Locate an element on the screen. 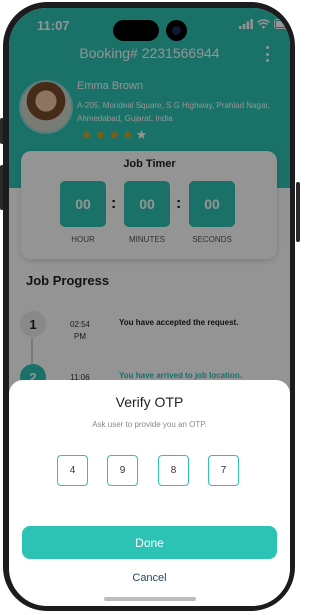 The width and height of the screenshot is (320, 615). power-button is located at coordinates (298, 212).